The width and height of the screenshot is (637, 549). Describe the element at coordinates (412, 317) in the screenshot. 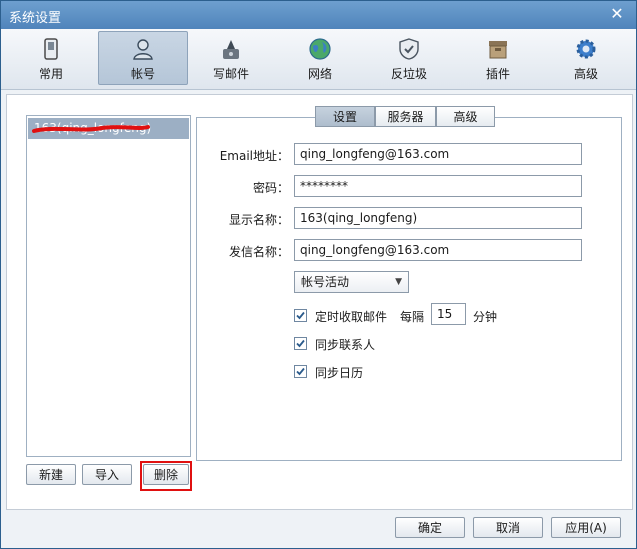

I see `interval-prefix: 每隔` at that location.